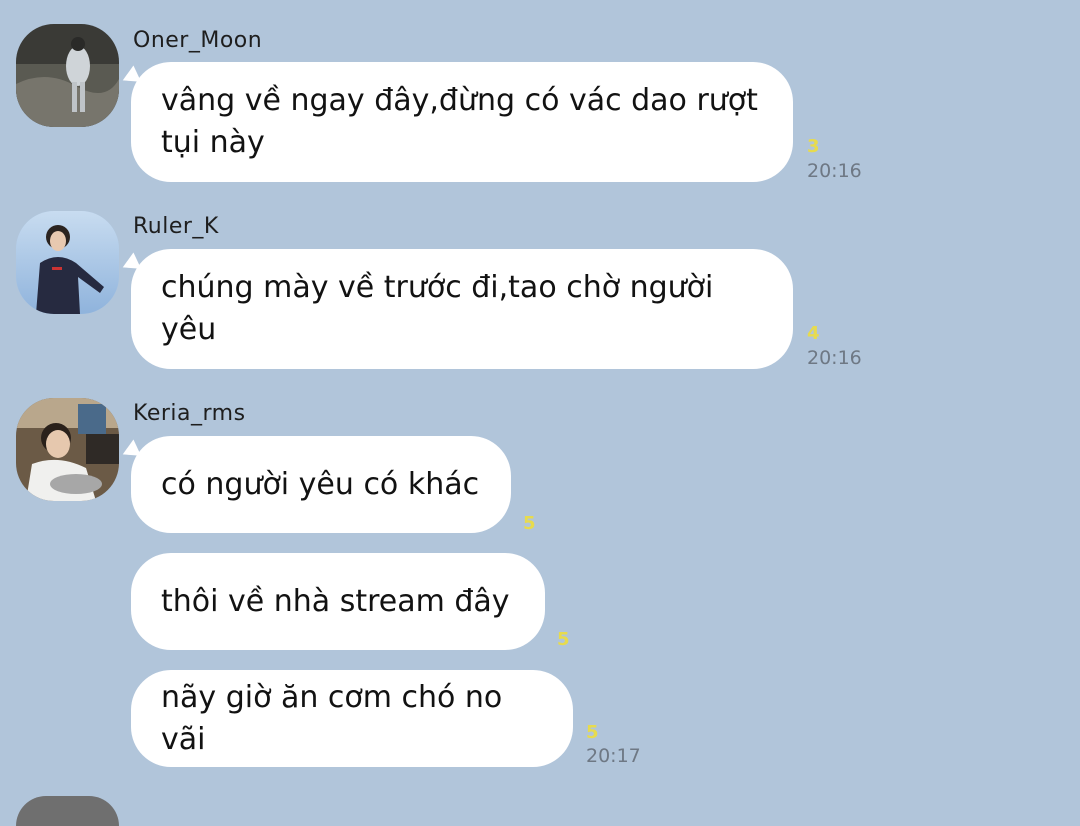 The image size is (1080, 826). I want to click on message-timestamp: 20:17, so click(613, 756).